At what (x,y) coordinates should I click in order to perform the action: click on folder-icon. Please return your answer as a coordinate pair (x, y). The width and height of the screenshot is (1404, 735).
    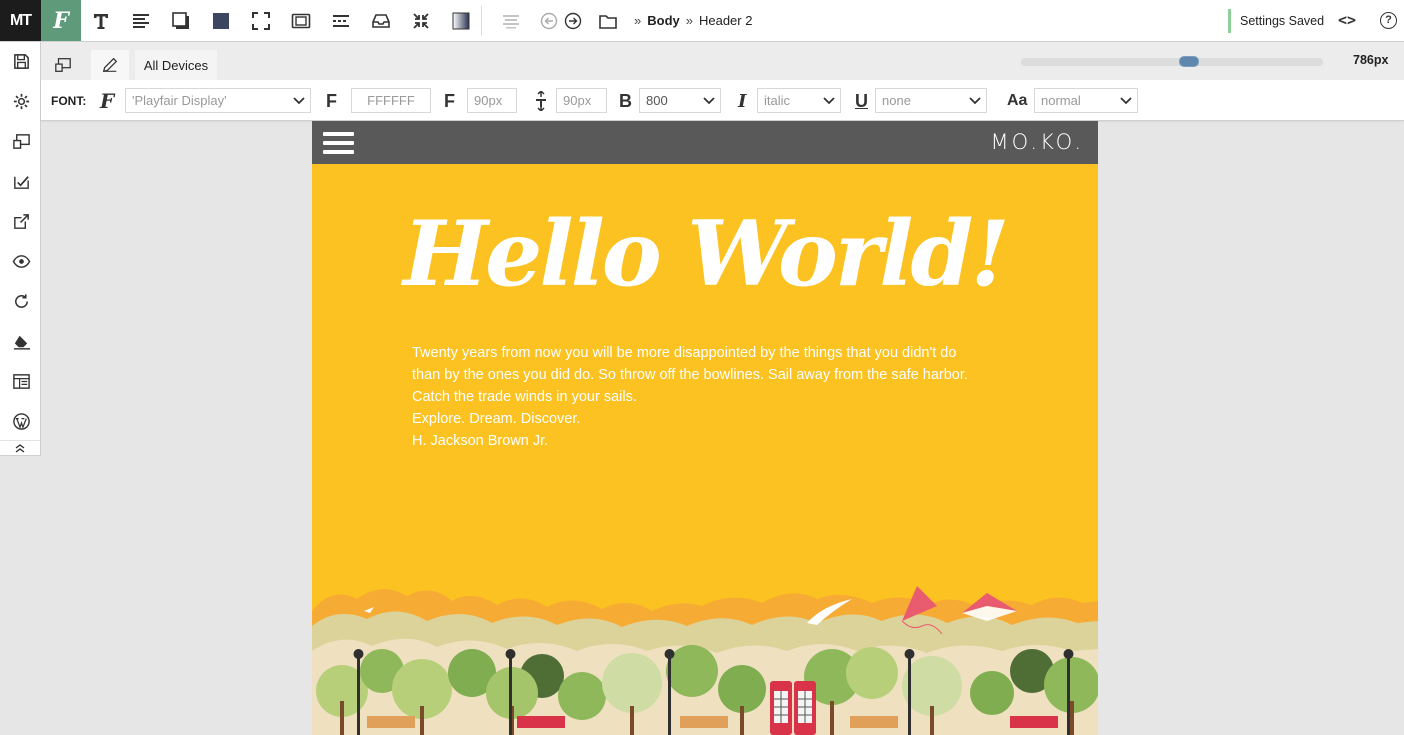
    Looking at the image, I should click on (608, 21).